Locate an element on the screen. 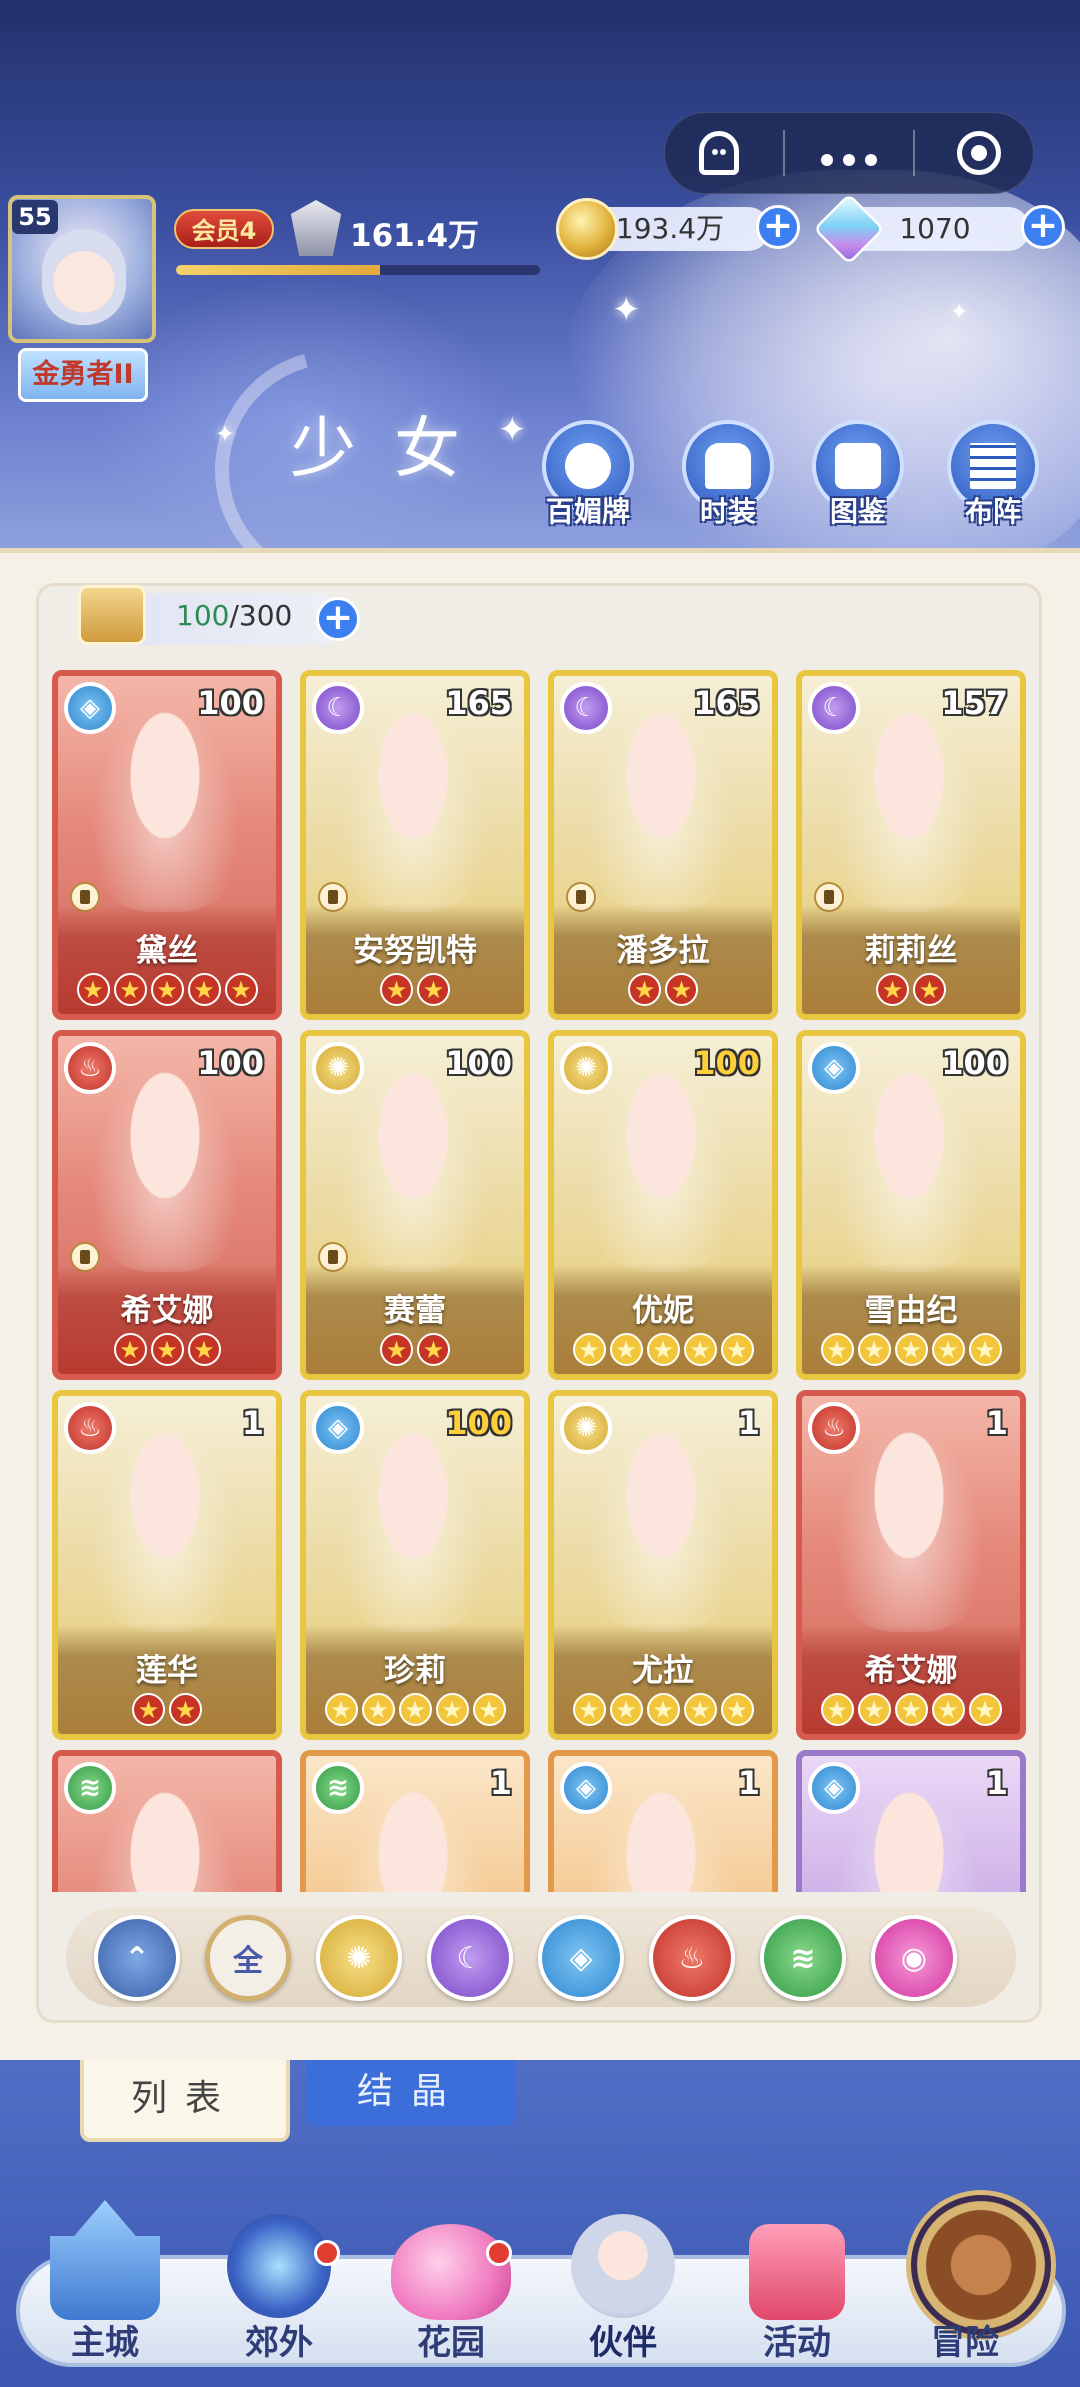  character-card: ♨ 1 希艾娜 is located at coordinates (911, 1565).